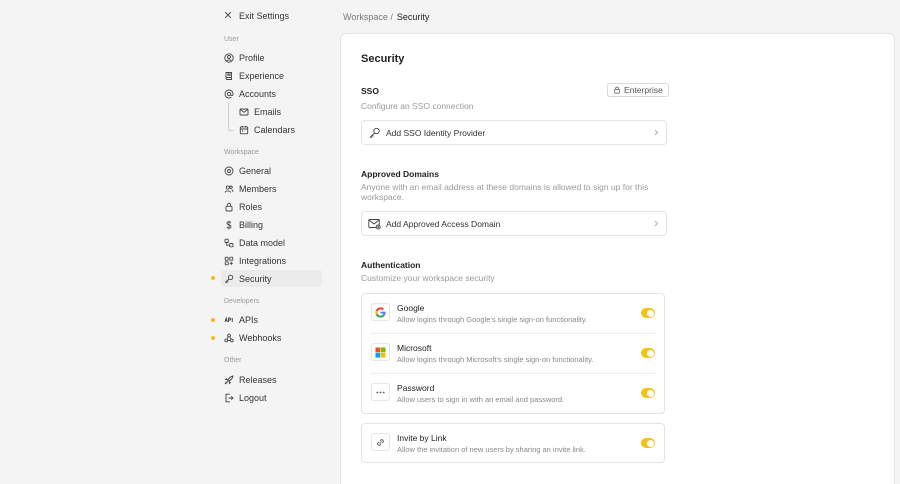 The height and width of the screenshot is (484, 900). Describe the element at coordinates (229, 224) in the screenshot. I see `dollar-icon` at that location.